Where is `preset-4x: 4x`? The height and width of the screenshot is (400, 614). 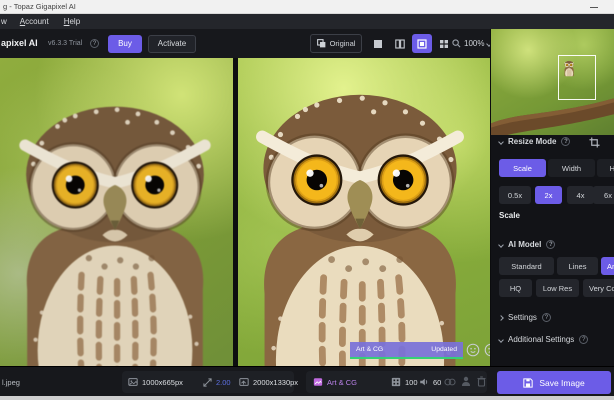 preset-4x: 4x is located at coordinates (580, 195).